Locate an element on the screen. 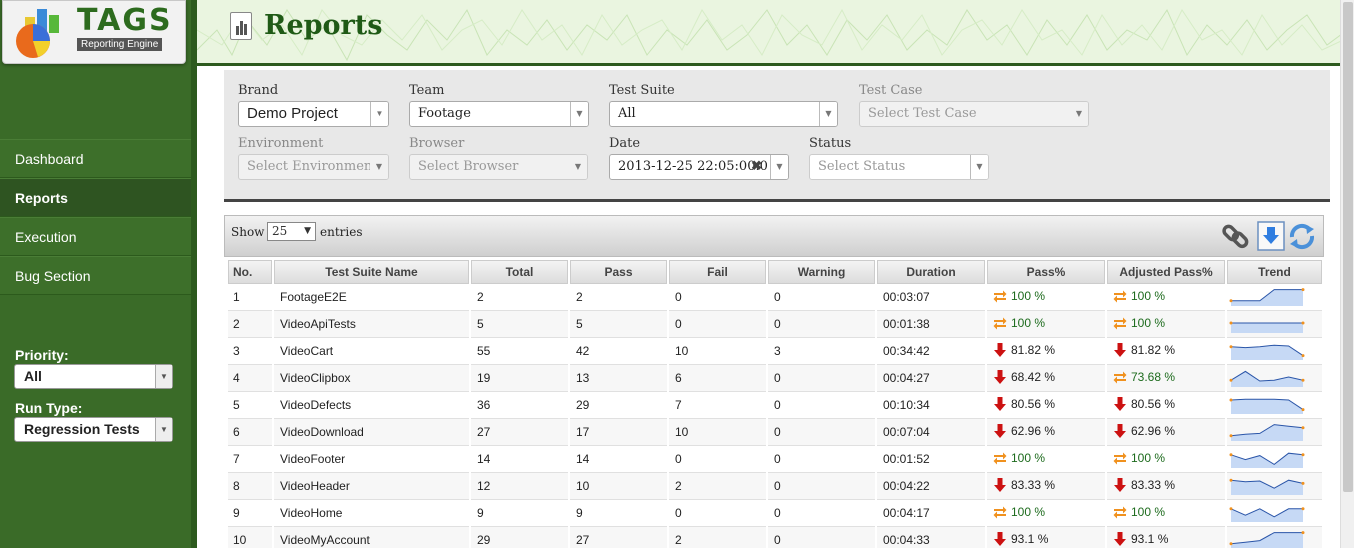 This screenshot has height=548, width=1354. priority-select: All ▼ is located at coordinates (93, 376).